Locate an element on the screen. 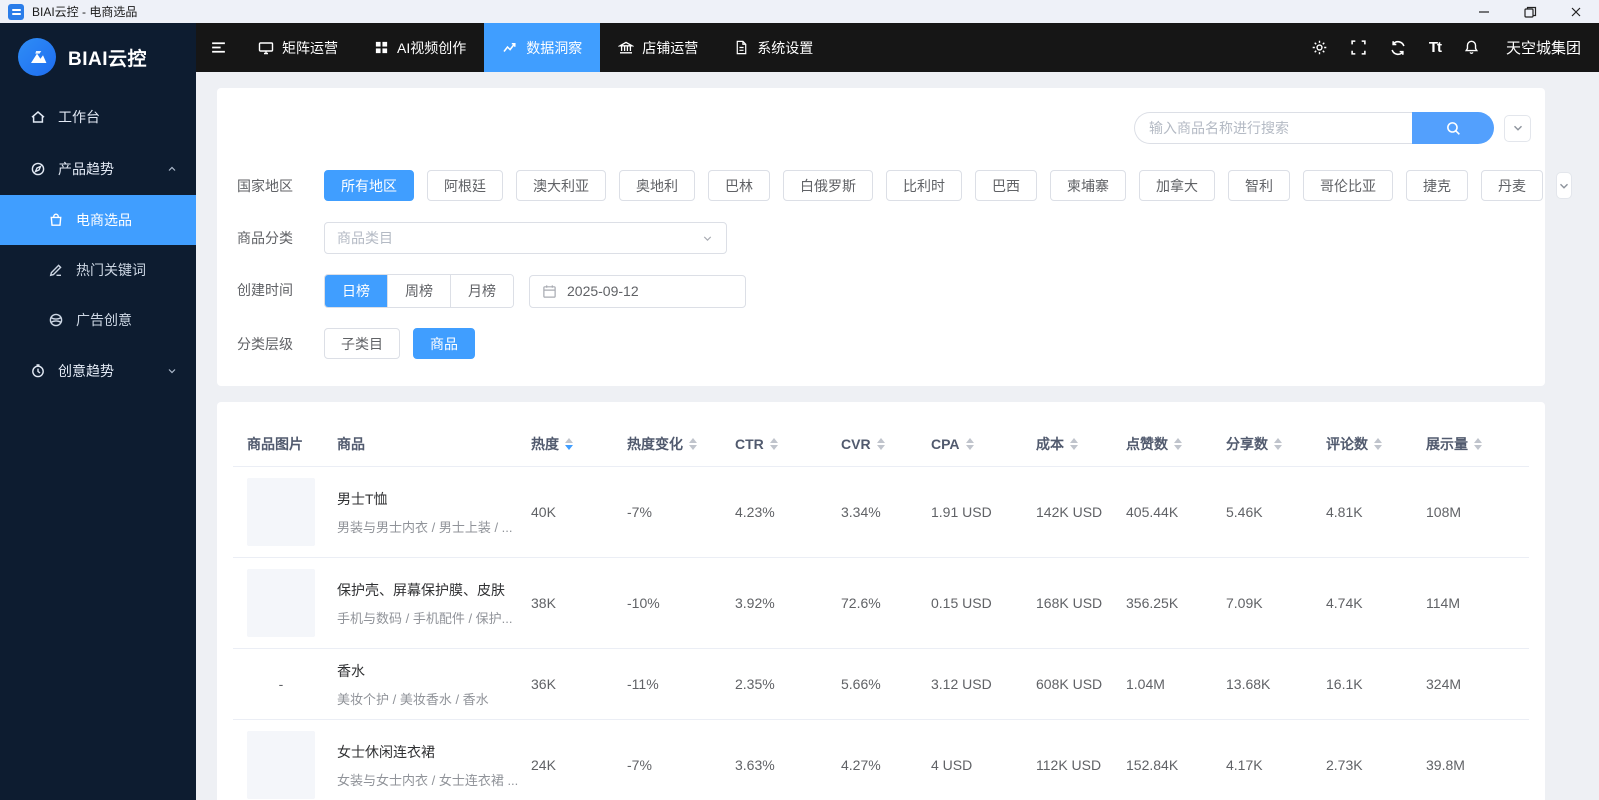 The width and height of the screenshot is (1599, 800). date-picker is located at coordinates (637, 291).